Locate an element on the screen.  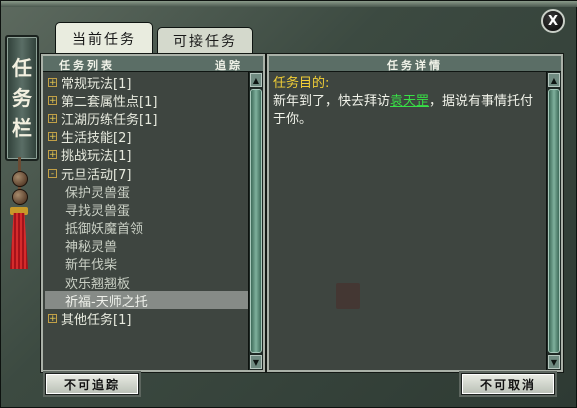
quest-label: 其他任务[1] is located at coordinates (96, 321).